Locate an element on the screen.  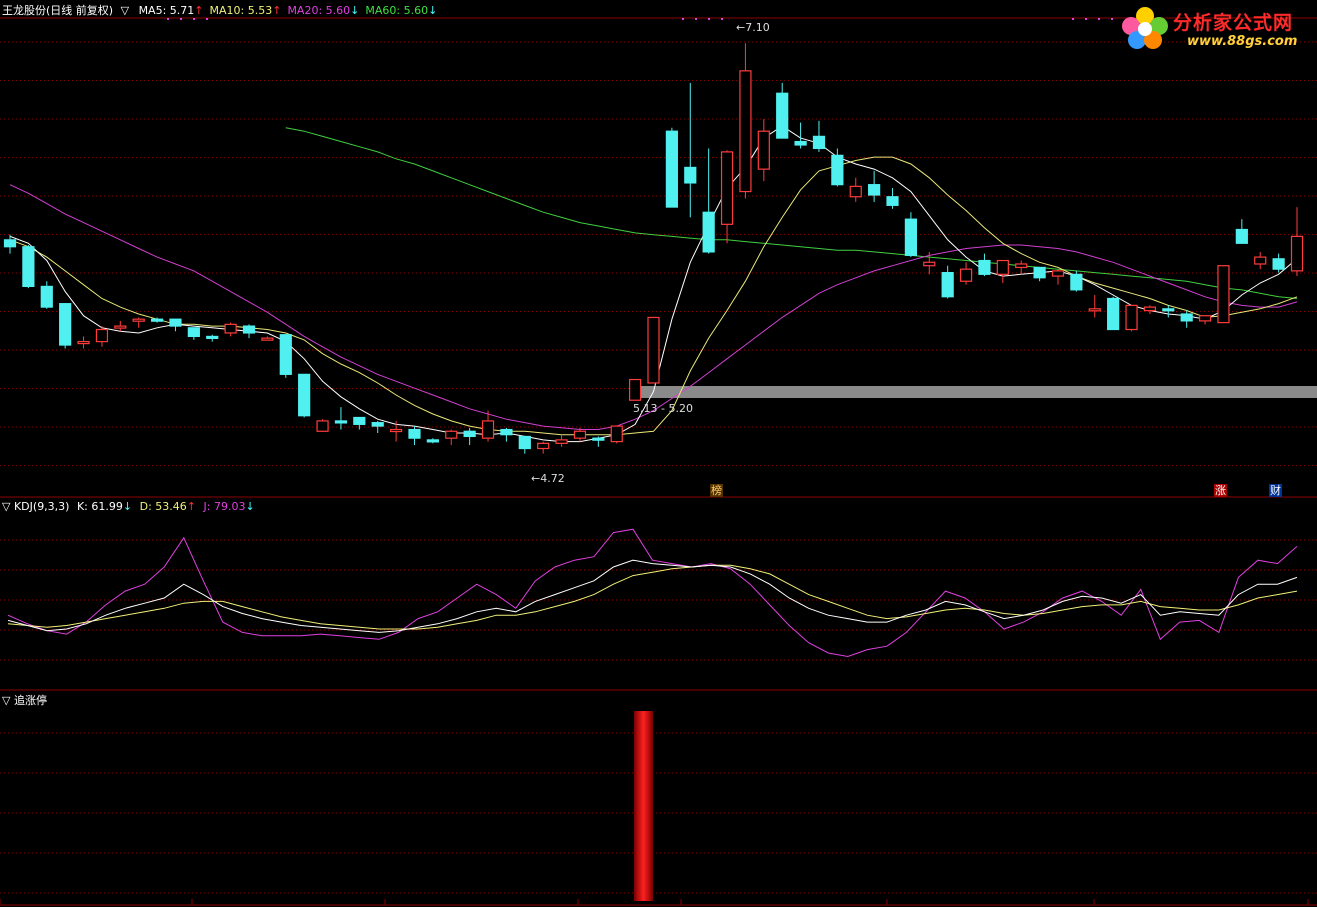
high-arrow-icon: ← is located at coordinates (741, 27).